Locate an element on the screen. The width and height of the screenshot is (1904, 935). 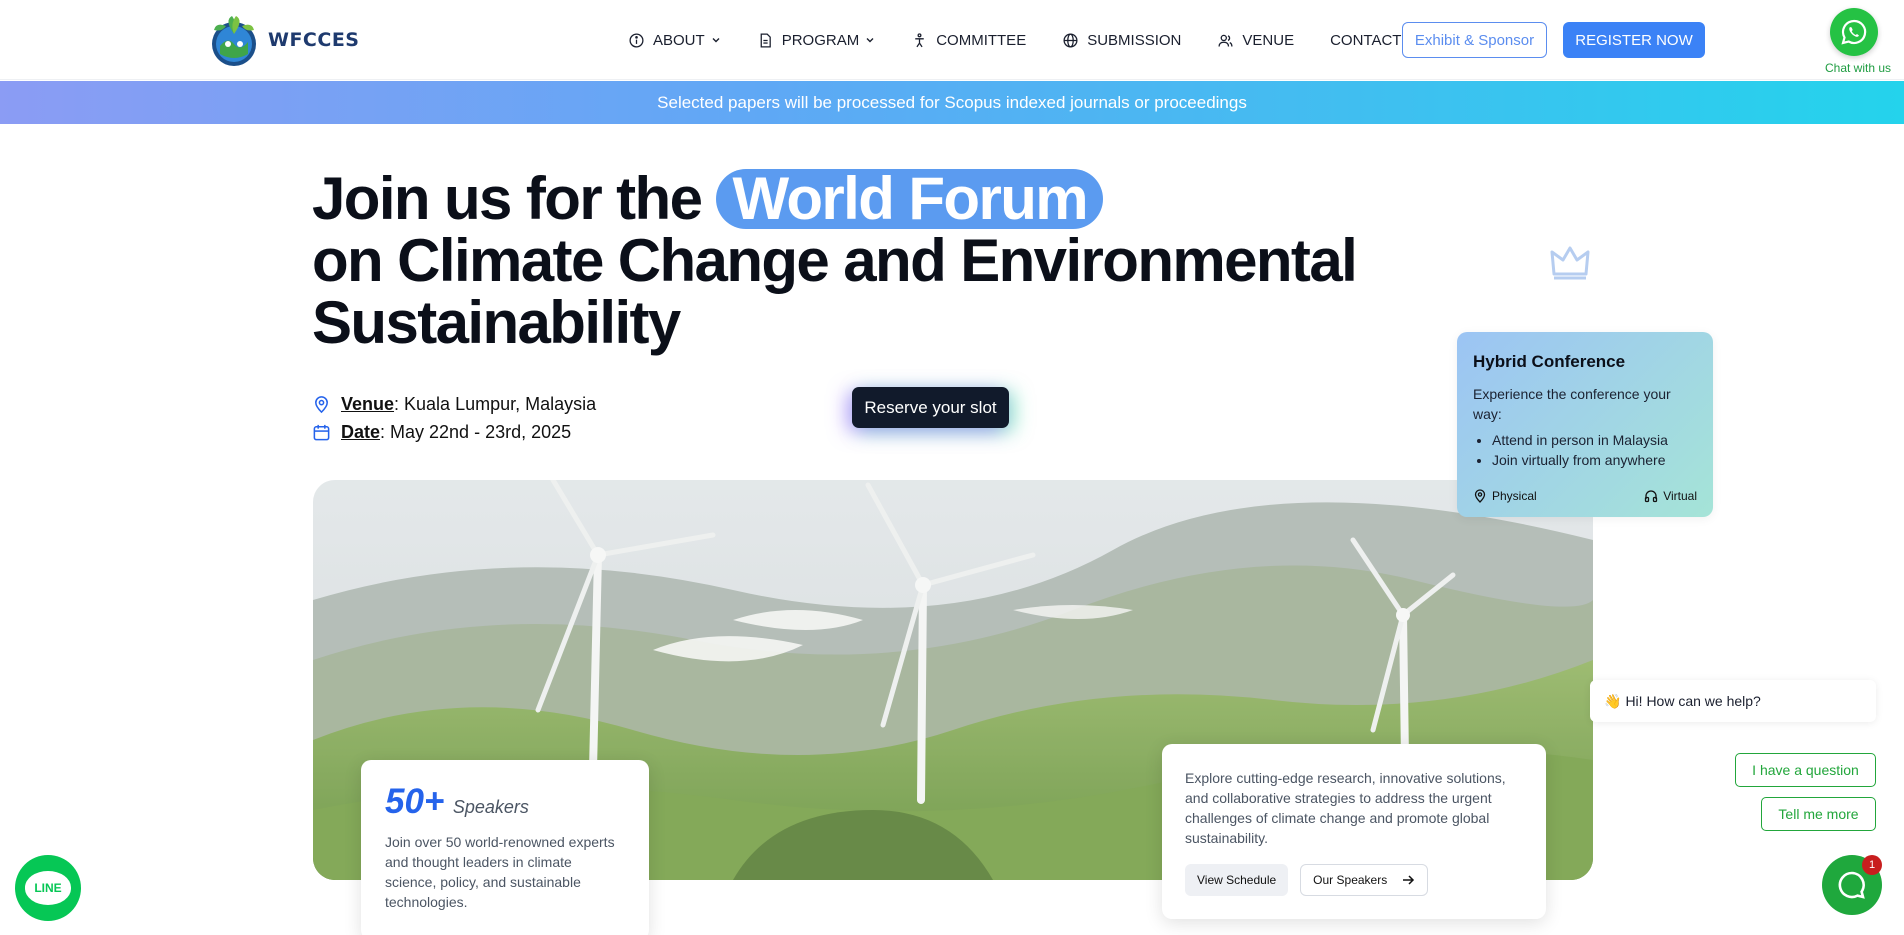
nav-program: PROGRAM is located at coordinates (816, 40).